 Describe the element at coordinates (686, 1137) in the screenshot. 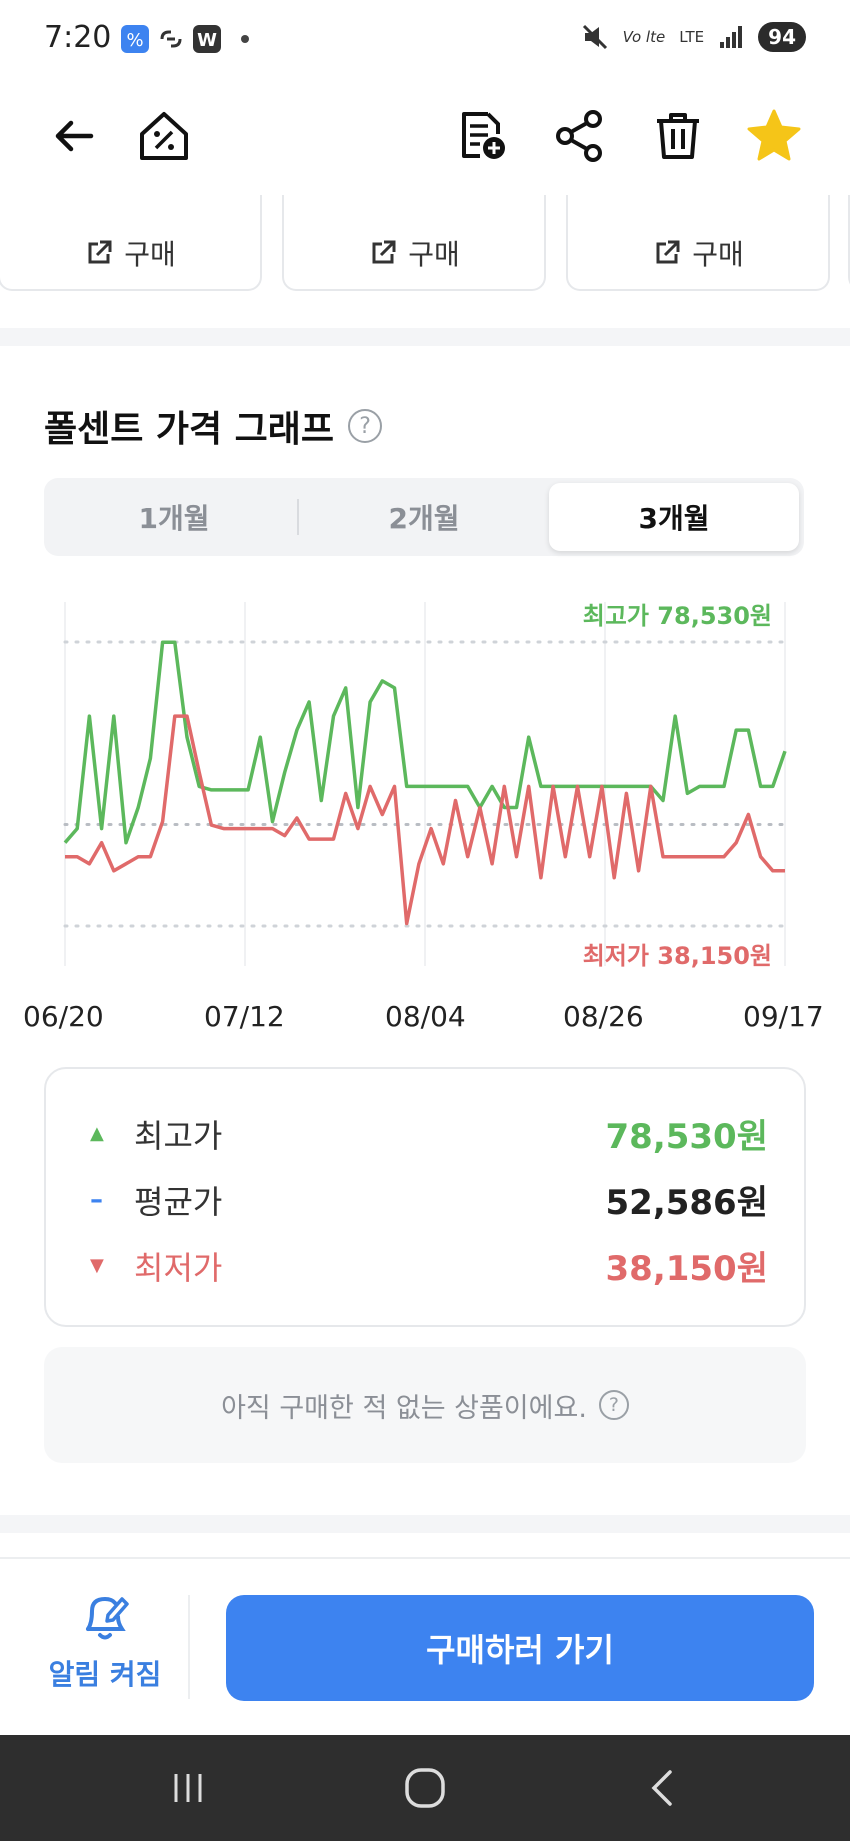

I see `summary-max-value: 78,530원` at that location.